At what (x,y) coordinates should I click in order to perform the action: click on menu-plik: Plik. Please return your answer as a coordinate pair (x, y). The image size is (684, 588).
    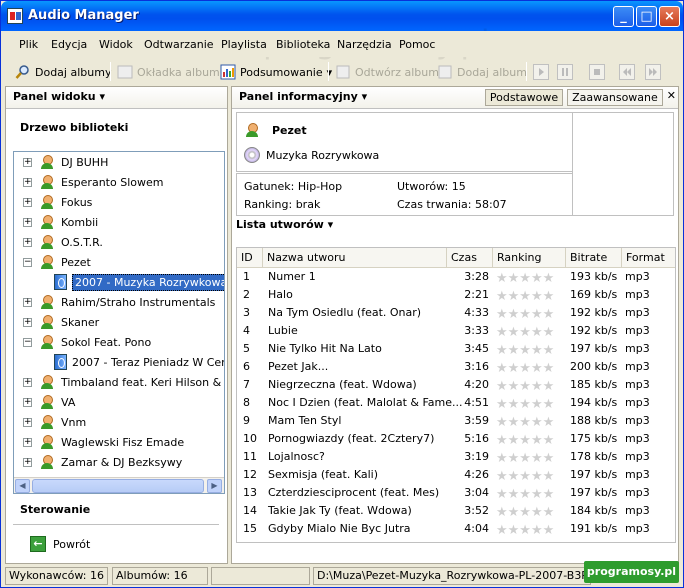
    Looking at the image, I should click on (28, 44).